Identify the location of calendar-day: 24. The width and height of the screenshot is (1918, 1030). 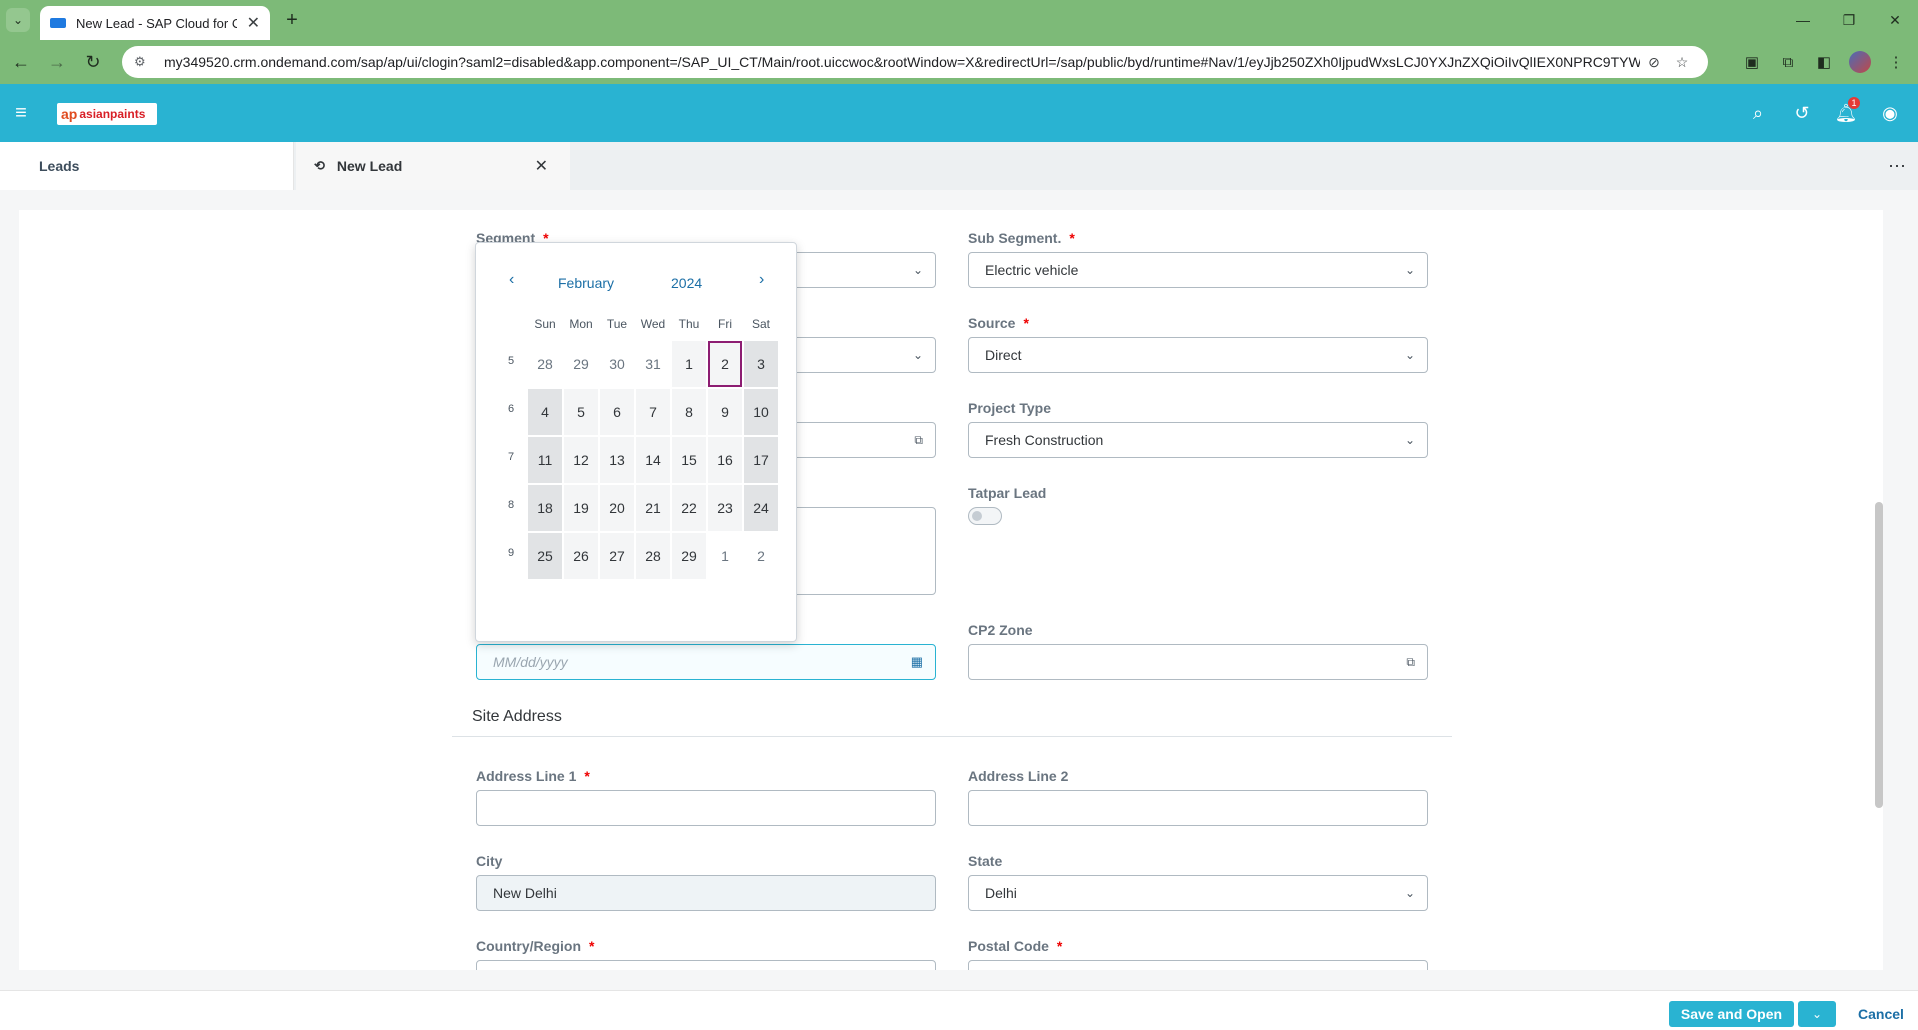
(761, 508).